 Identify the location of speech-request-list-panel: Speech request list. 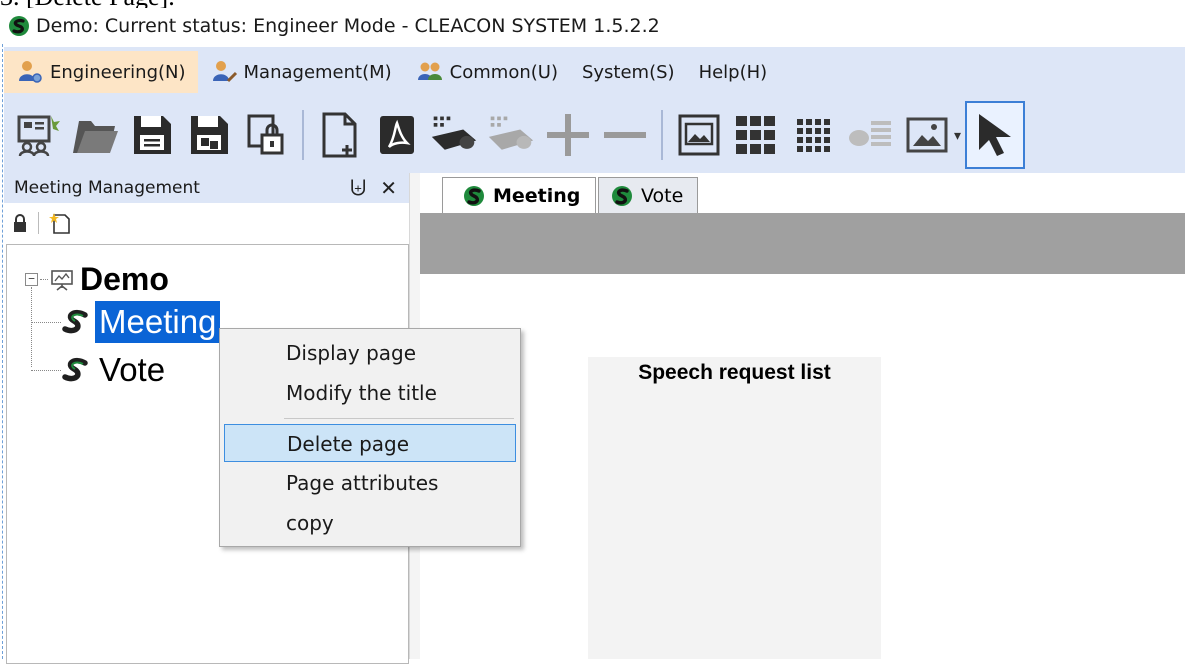
(734, 508).